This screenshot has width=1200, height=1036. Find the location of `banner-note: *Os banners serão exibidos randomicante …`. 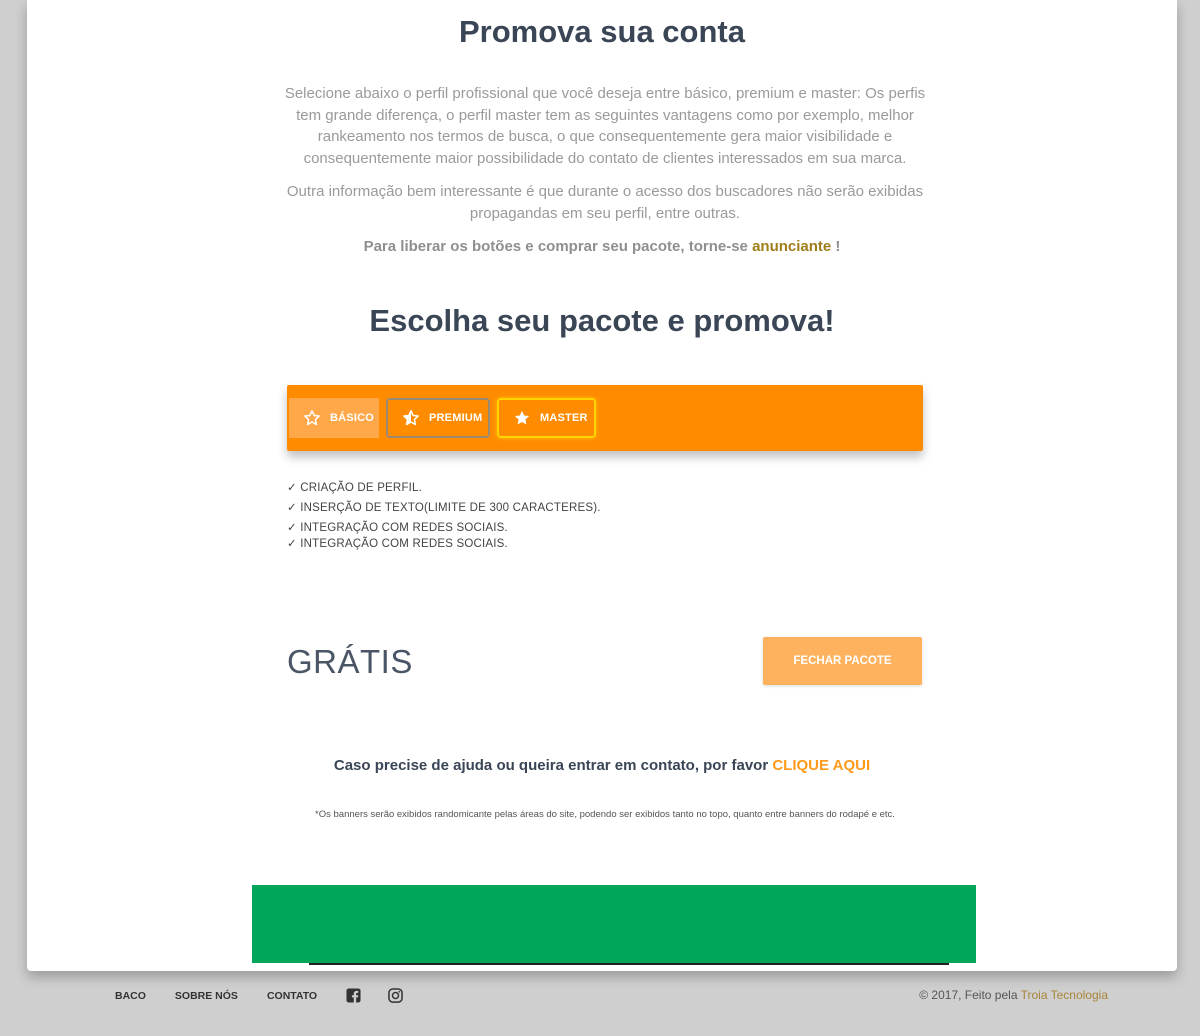

banner-note: *Os banners serão exibidos randomicante … is located at coordinates (605, 814).